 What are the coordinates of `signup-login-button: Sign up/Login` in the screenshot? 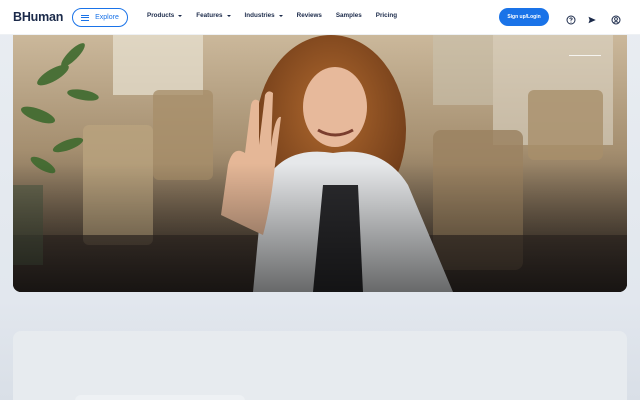 It's located at (524, 17).